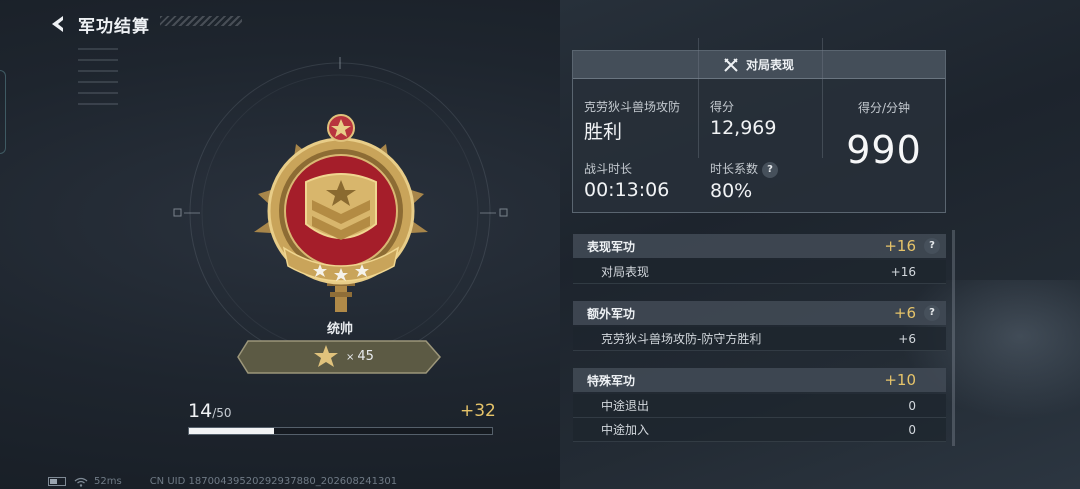 Image resolution: width=1080 pixels, height=489 pixels. I want to click on side-tab-edge, so click(3, 112).